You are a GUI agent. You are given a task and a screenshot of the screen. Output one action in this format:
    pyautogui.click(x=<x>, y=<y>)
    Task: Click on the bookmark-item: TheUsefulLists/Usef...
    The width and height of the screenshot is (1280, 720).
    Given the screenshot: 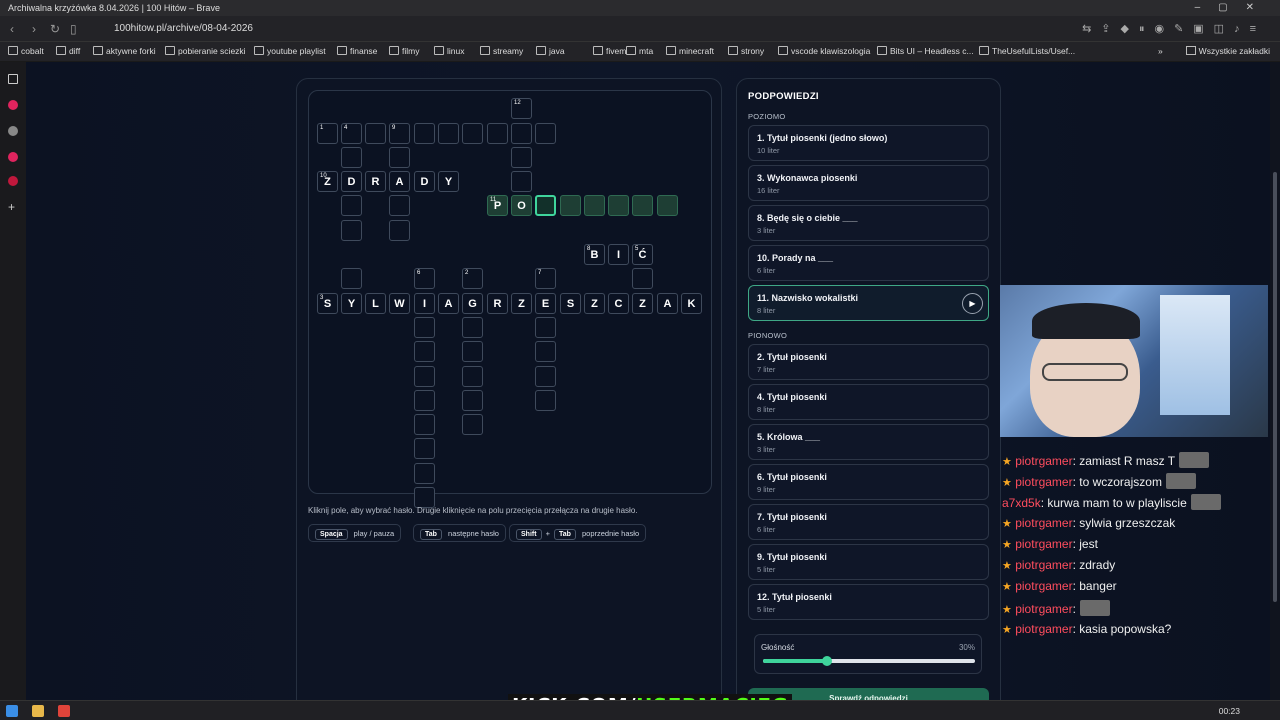 What is the action you would take?
    pyautogui.click(x=1027, y=51)
    